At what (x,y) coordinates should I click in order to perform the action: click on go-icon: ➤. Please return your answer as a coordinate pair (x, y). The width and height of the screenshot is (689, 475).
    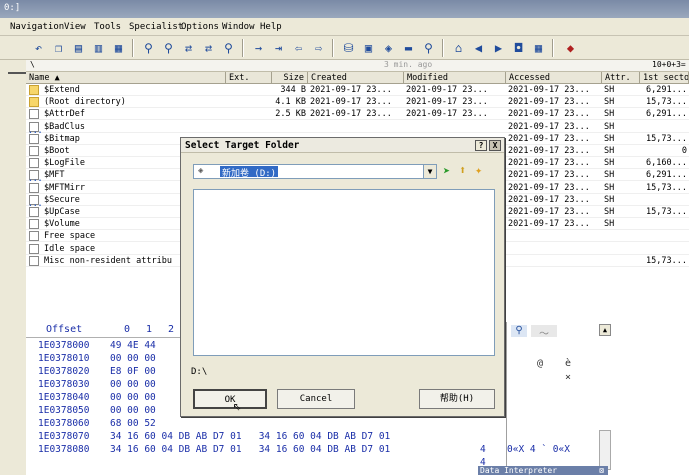
    Looking at the image, I should click on (446, 171).